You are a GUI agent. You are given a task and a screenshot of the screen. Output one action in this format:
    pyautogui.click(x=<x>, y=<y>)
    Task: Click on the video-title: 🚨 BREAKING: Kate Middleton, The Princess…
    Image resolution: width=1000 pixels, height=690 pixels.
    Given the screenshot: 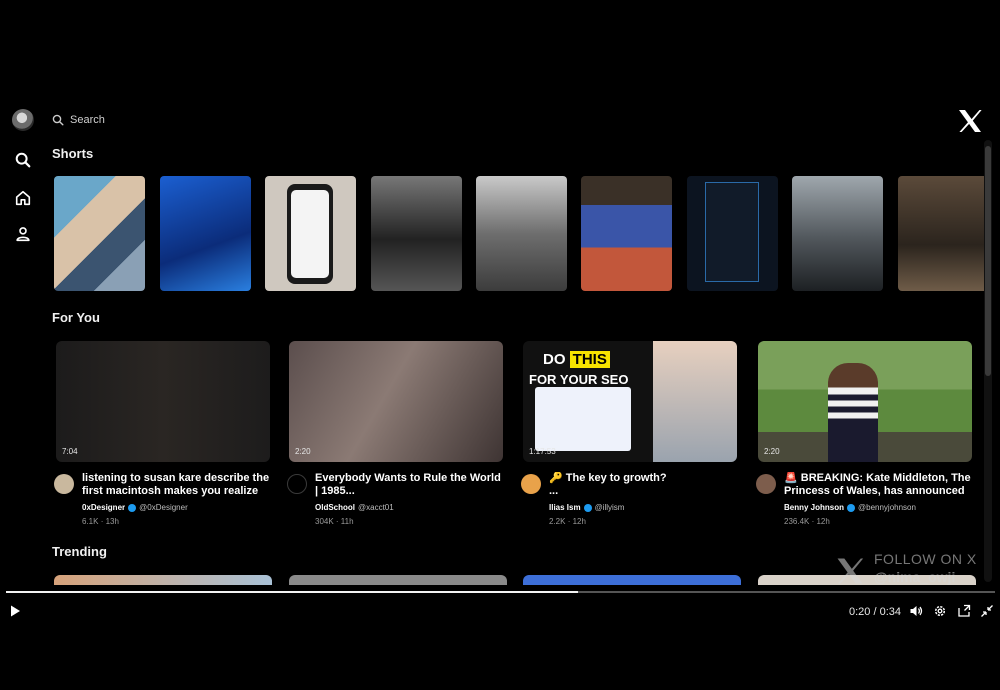 What is the action you would take?
    pyautogui.click(x=878, y=485)
    